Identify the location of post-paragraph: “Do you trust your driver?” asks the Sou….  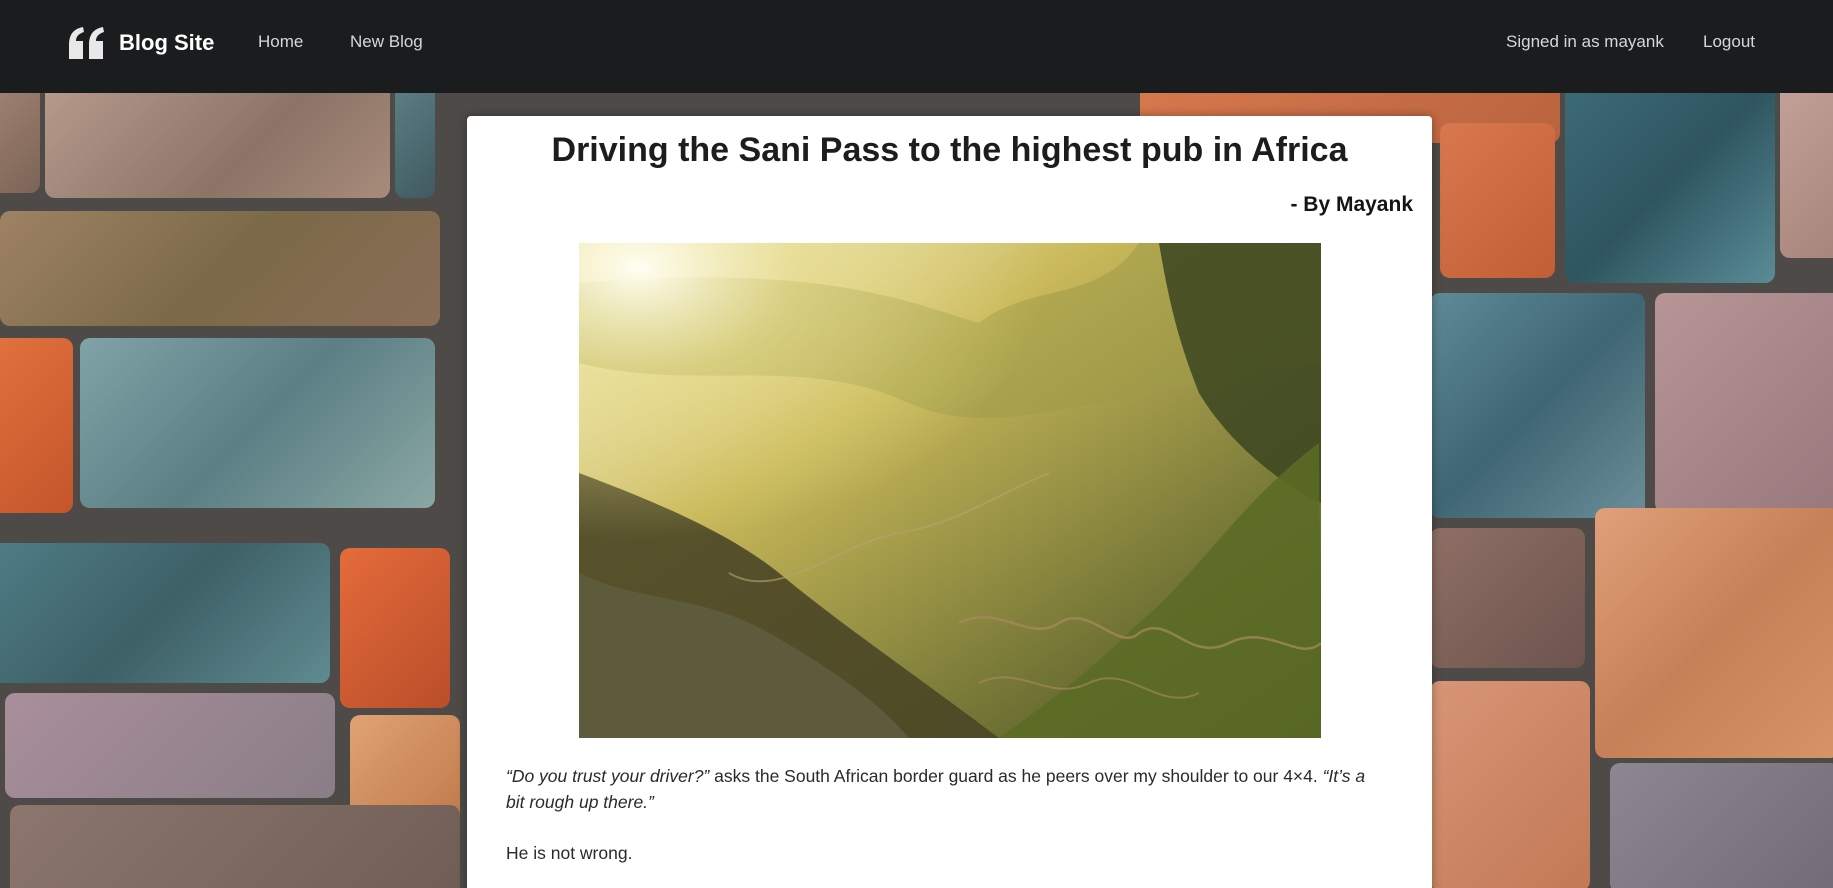
(946, 789).